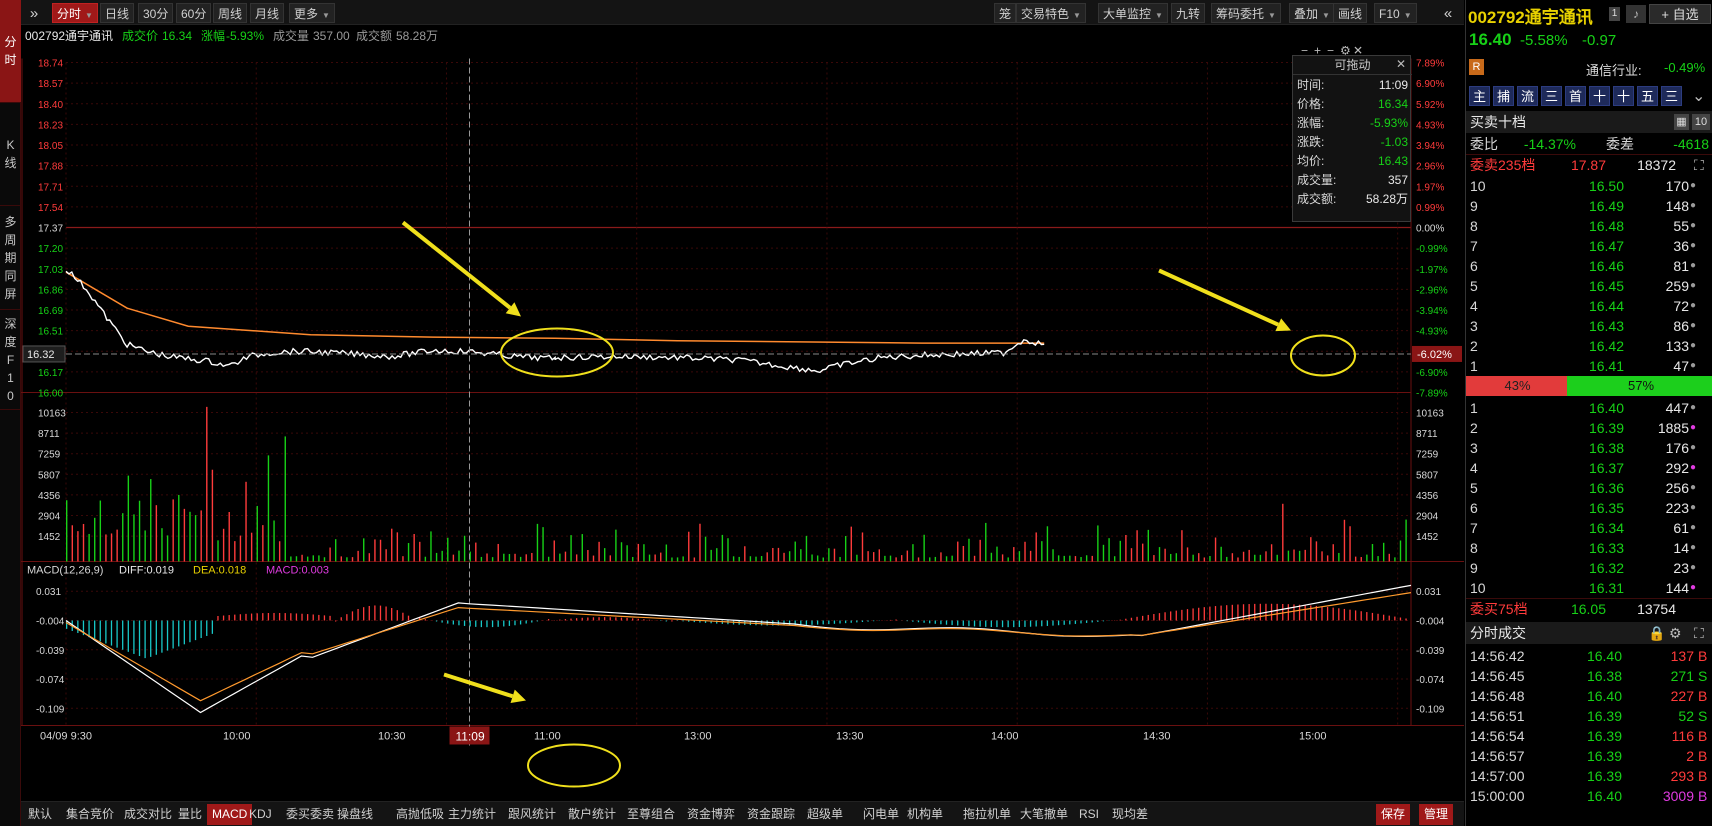 The width and height of the screenshot is (1712, 826). Describe the element at coordinates (310, 814) in the screenshot. I see `indicator-tab-6: 委买委卖` at that location.